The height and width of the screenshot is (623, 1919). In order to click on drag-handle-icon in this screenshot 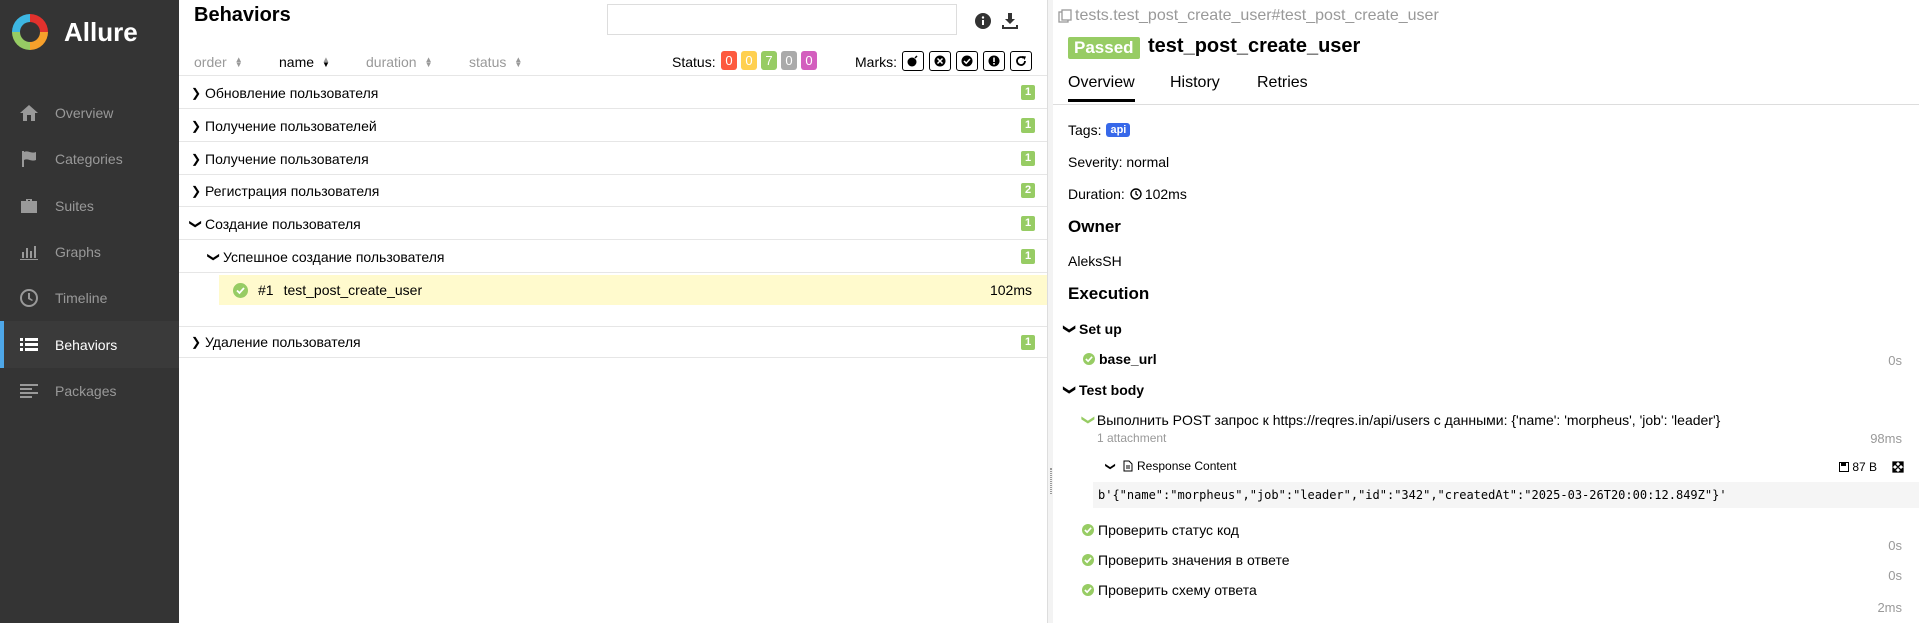, I will do `click(1051, 481)`.